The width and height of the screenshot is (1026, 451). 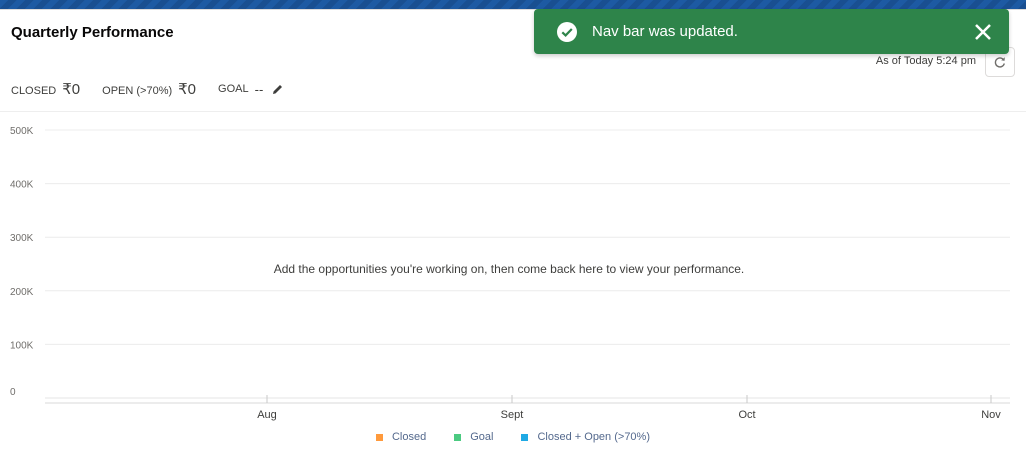 I want to click on chart-legend: Closed Goal Closed + Open (>70%), so click(x=513, y=437).